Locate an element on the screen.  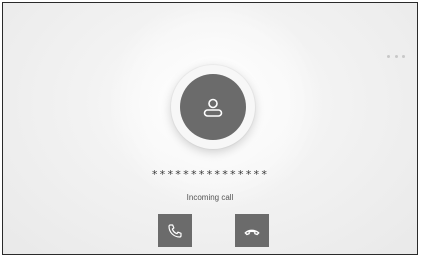
avatar-ring is located at coordinates (213, 107).